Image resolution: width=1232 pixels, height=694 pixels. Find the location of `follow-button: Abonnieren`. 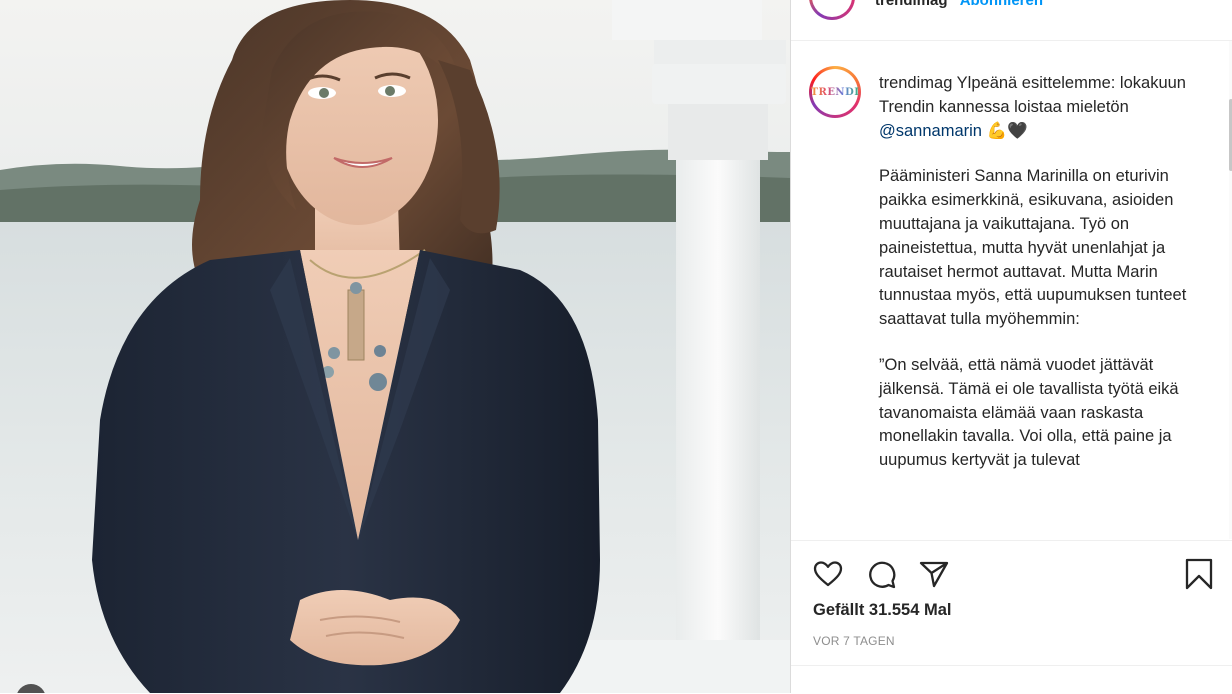

follow-button: Abonnieren is located at coordinates (1001, 4).